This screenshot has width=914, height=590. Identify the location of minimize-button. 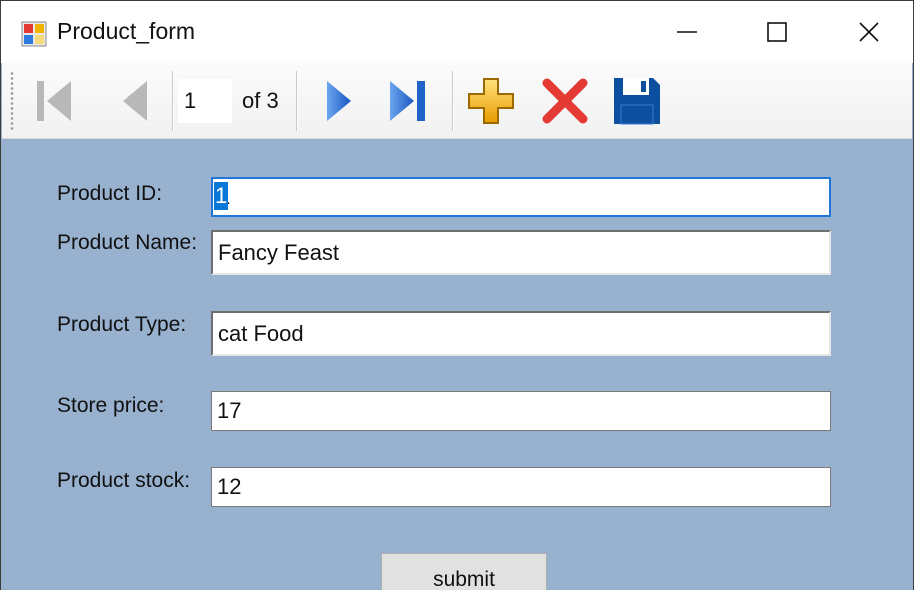
(687, 32).